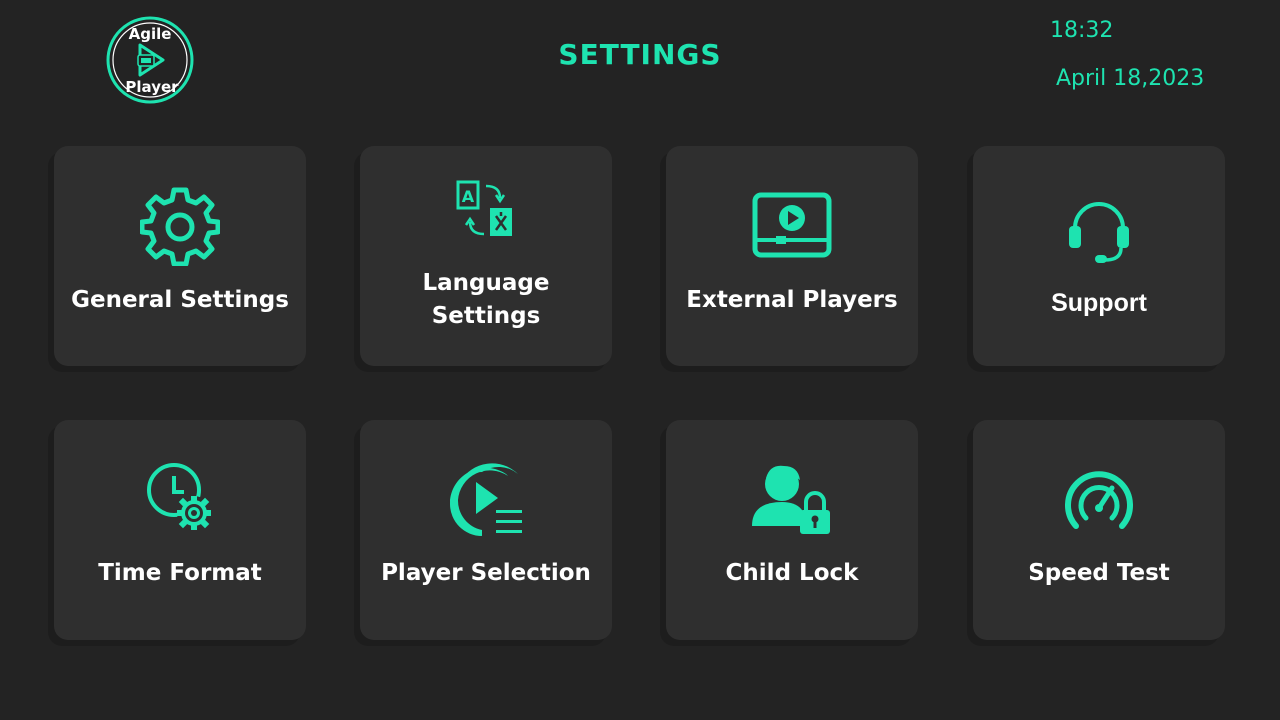 The image size is (1280, 720). I want to click on gear-icon, so click(180, 226).